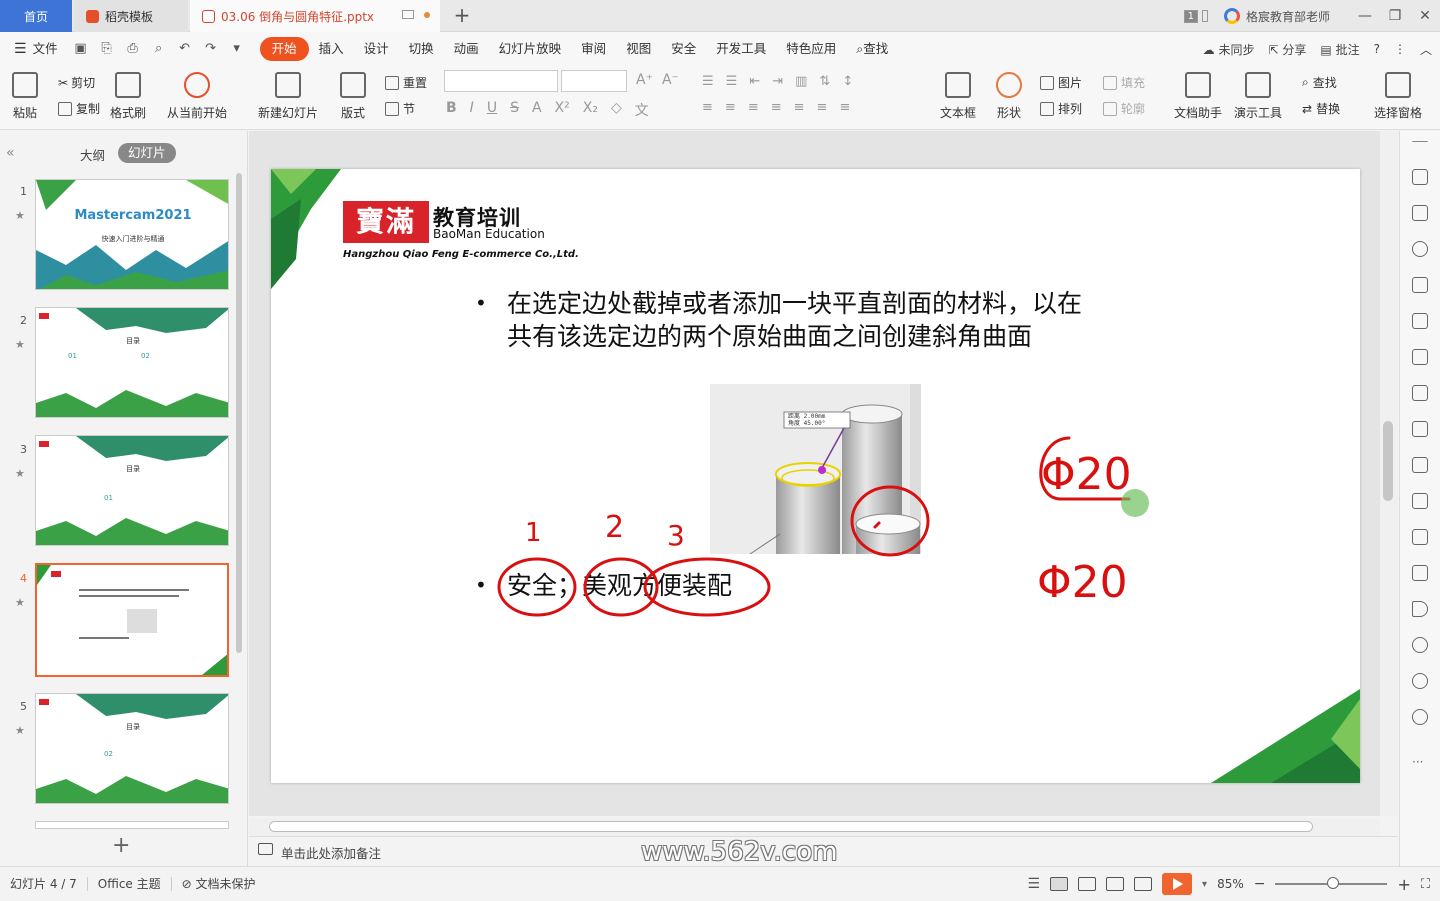 This screenshot has height=901, width=1440. I want to click on protect-status: ⊘ 文档未保护, so click(219, 883).